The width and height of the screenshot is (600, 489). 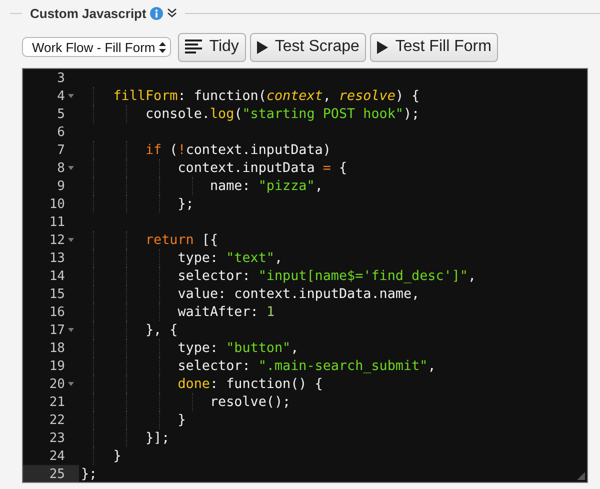 I want to click on align-lines-icon, so click(x=193, y=47).